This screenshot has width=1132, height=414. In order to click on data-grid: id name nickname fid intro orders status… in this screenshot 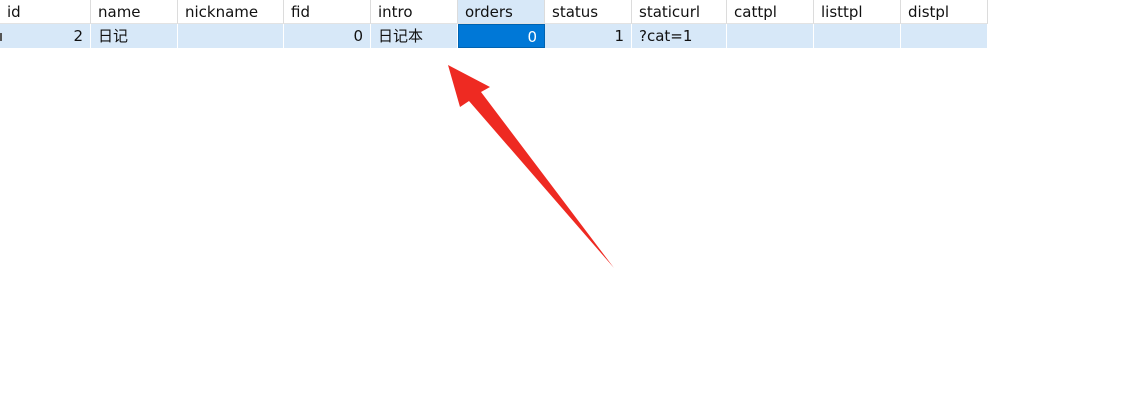, I will do `click(494, 24)`.